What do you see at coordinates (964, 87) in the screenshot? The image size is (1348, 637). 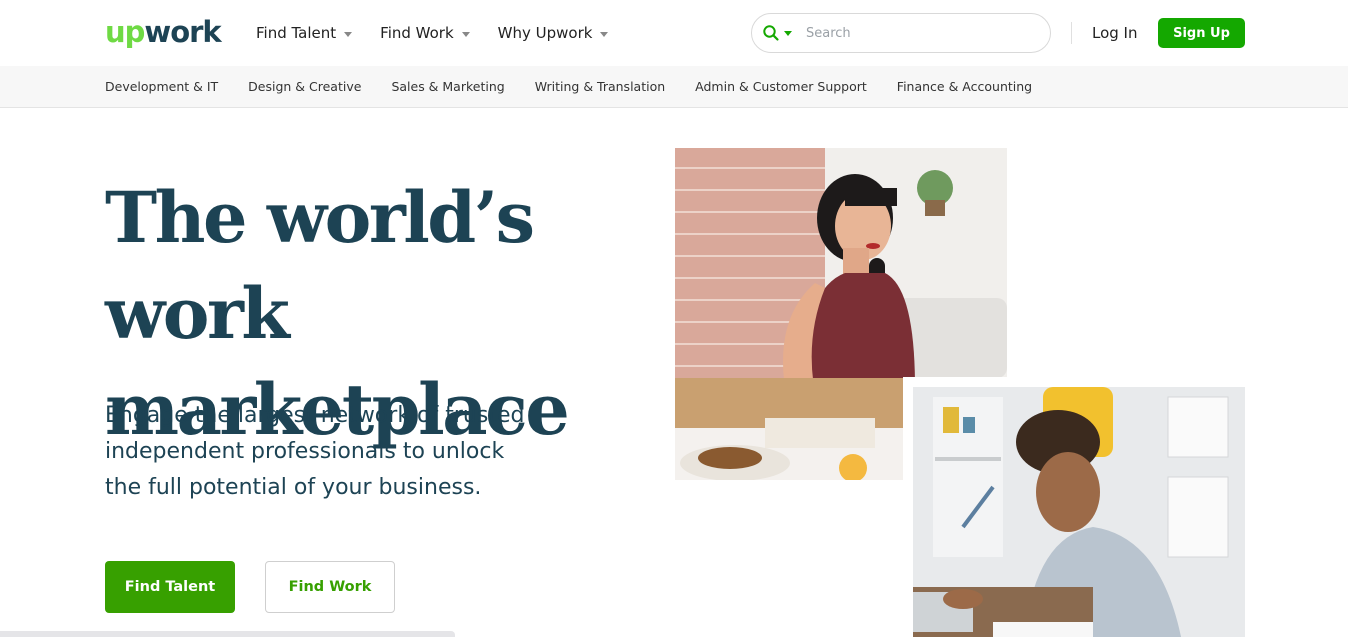 I see `category-finance-accounting: Finance & Accounting` at bounding box center [964, 87].